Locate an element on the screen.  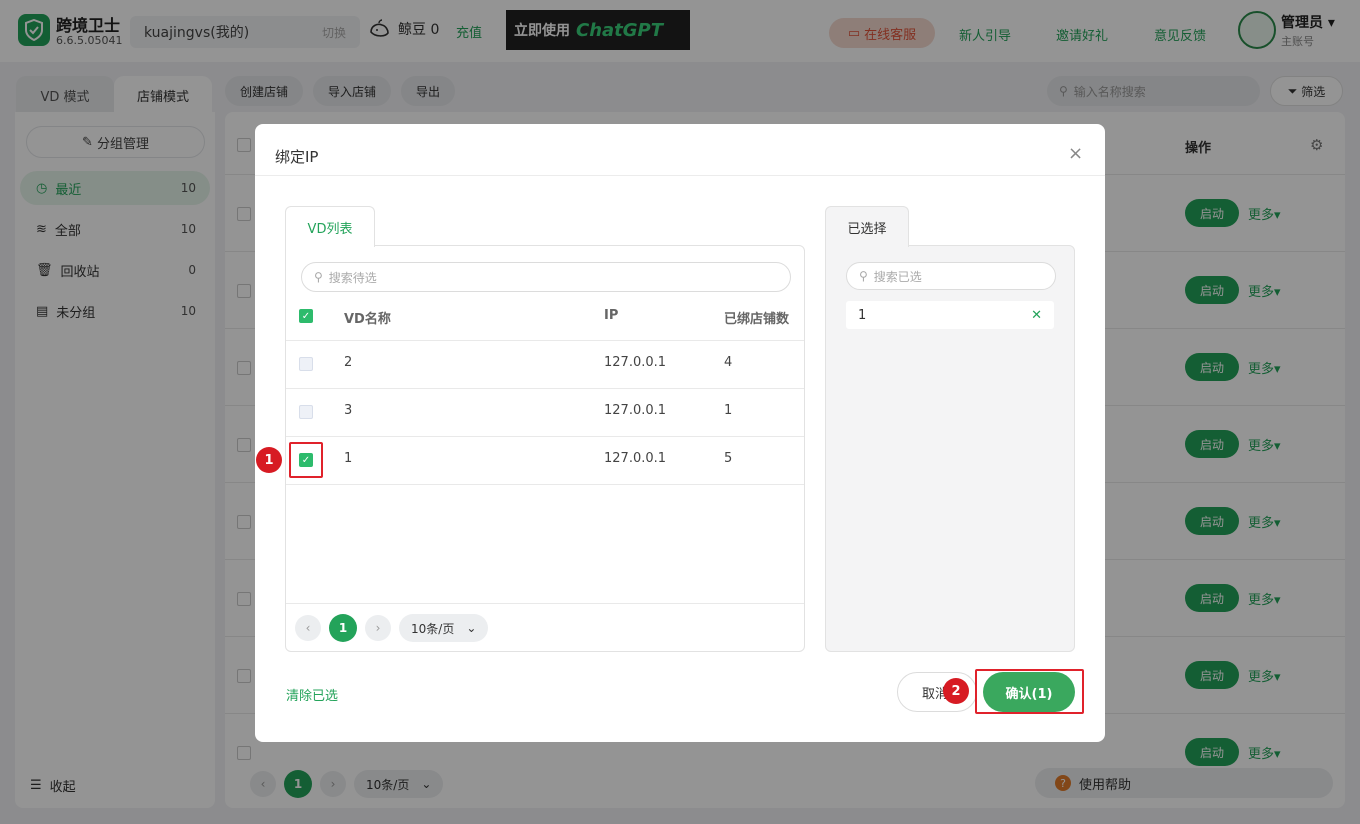
clear-selection-link: 清除已选 is located at coordinates (312, 694).